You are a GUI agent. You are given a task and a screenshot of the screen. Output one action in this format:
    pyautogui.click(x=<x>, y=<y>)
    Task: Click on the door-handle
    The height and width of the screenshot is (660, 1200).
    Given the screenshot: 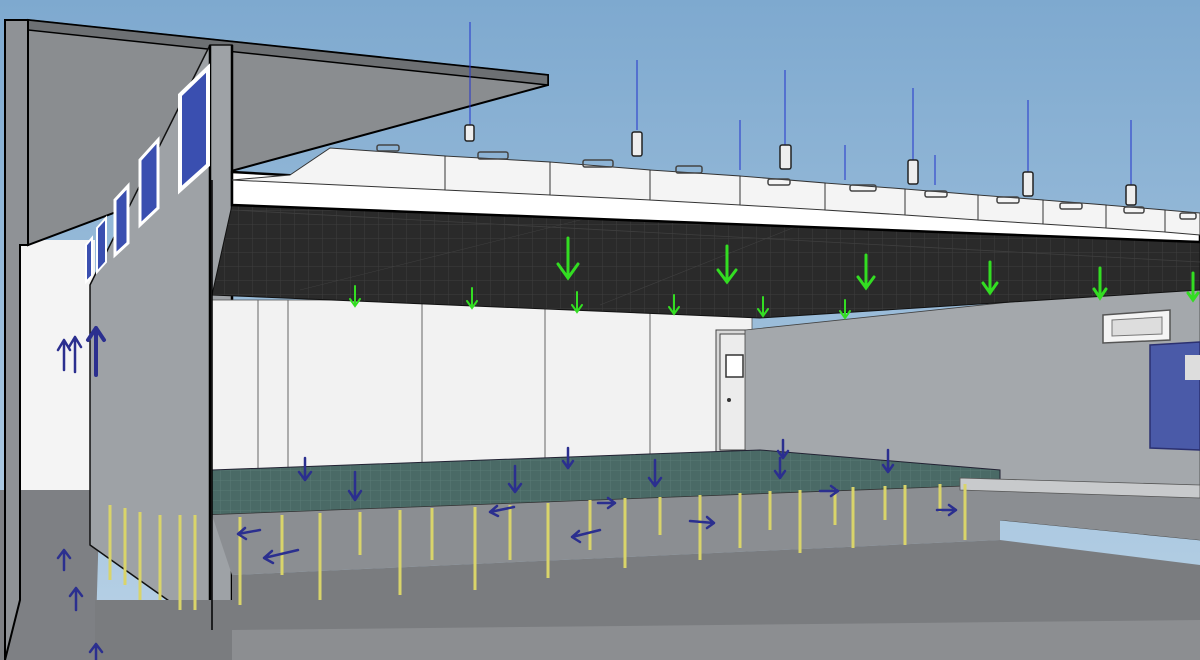 What is the action you would take?
    pyautogui.click(x=729, y=400)
    